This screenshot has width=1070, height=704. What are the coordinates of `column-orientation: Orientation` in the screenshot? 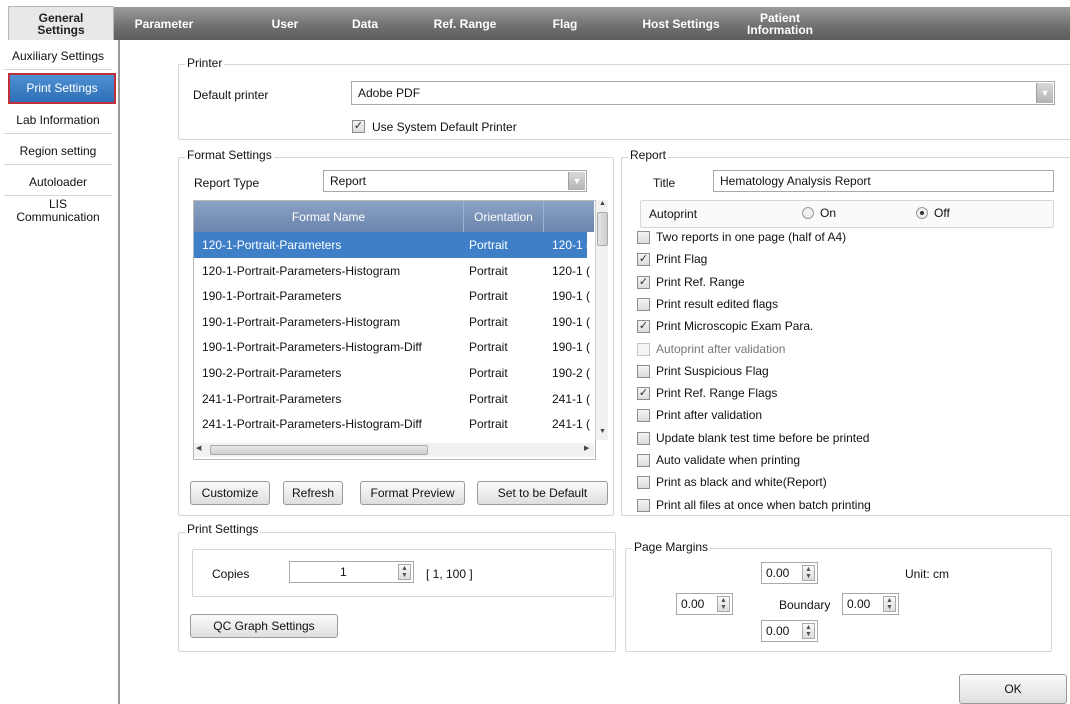 It's located at (504, 216).